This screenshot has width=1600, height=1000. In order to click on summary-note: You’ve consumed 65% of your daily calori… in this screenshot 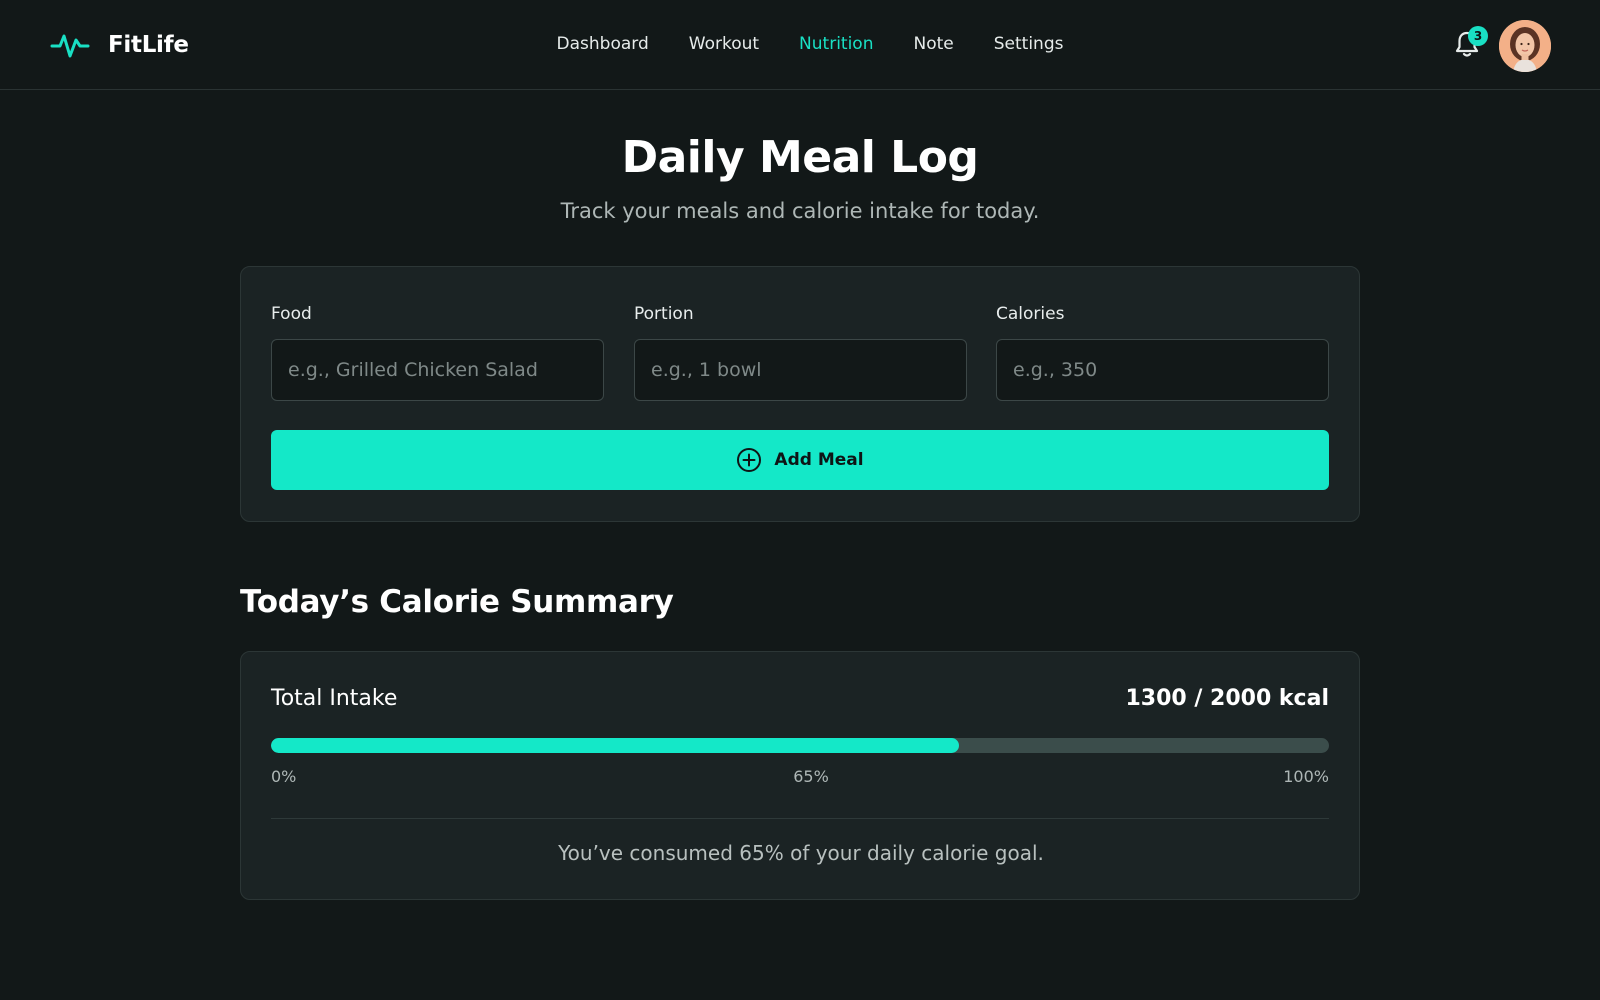, I will do `click(801, 853)`.